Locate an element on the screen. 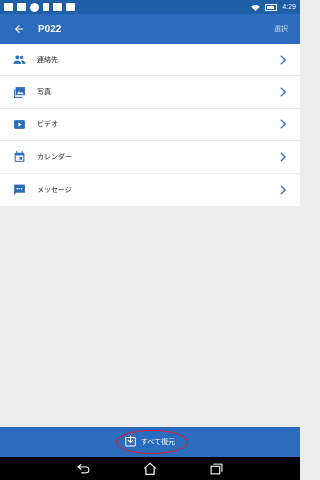 The width and height of the screenshot is (320, 480). home-nav-icon is located at coordinates (150, 469).